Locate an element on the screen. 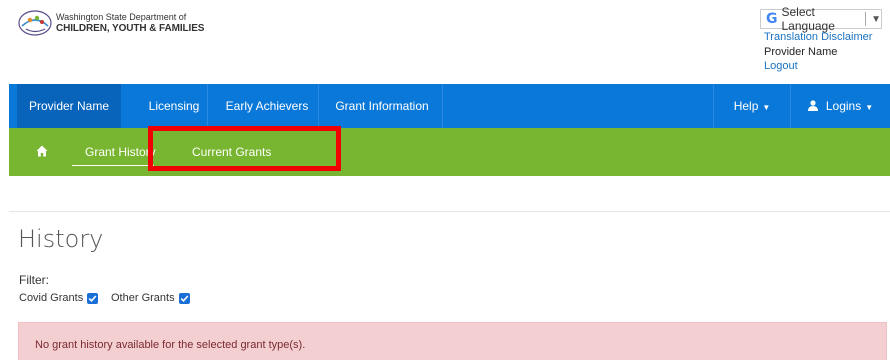  filter-other-grants: Other Grants is located at coordinates (150, 298).